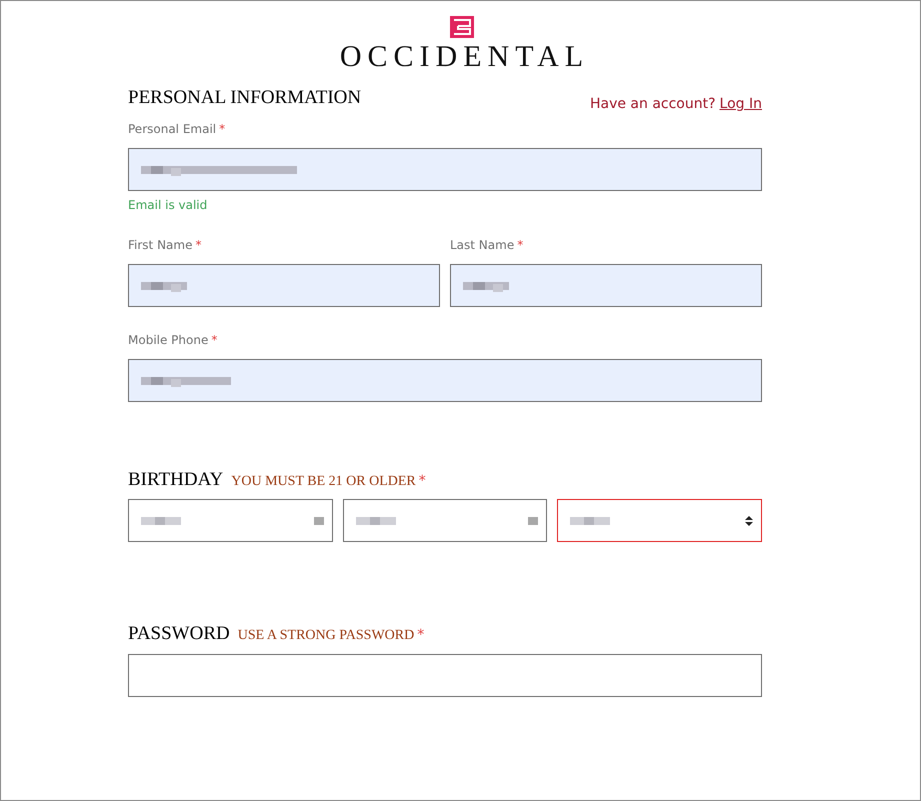 This screenshot has width=921, height=801. I want to click on logo-icon, so click(462, 27).